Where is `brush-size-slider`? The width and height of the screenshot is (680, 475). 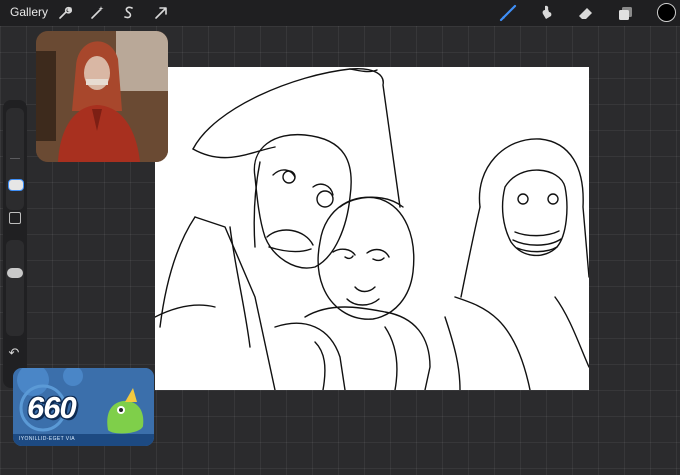 brush-size-slider is located at coordinates (15, 159).